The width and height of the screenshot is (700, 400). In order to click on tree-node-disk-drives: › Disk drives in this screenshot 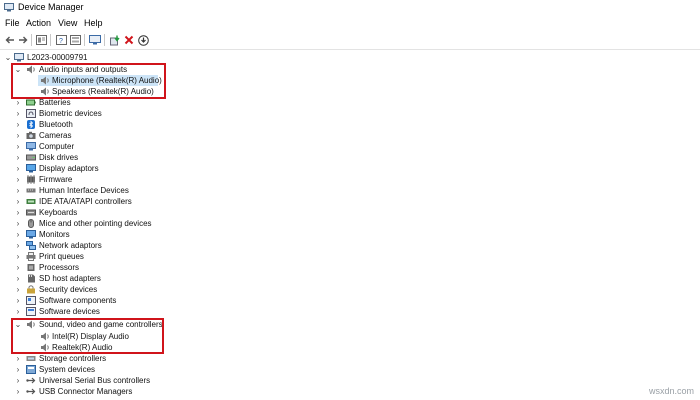, I will do `click(200, 157)`.